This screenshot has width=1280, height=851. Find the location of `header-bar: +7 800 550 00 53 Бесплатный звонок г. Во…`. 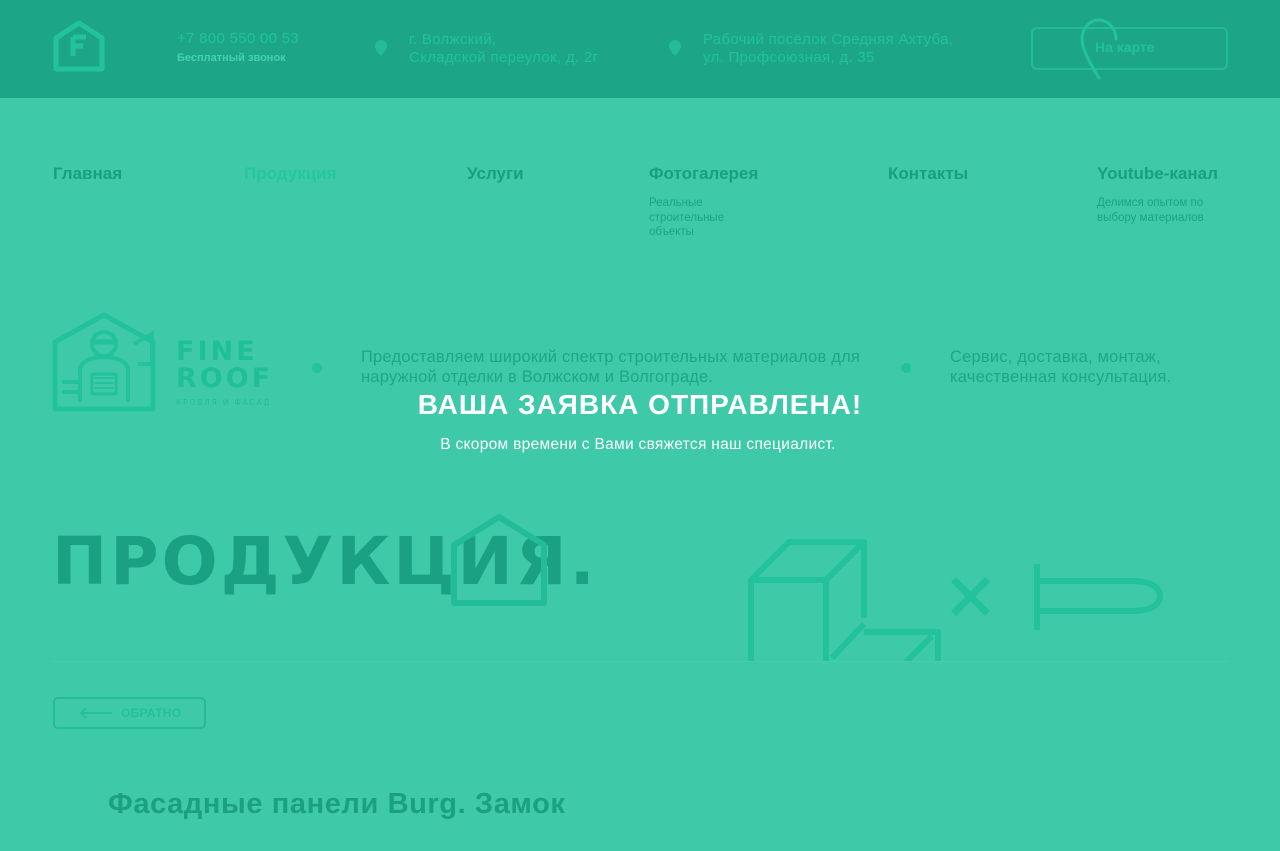

header-bar: +7 800 550 00 53 Бесплатный звонок г. Во… is located at coordinates (640, 49).